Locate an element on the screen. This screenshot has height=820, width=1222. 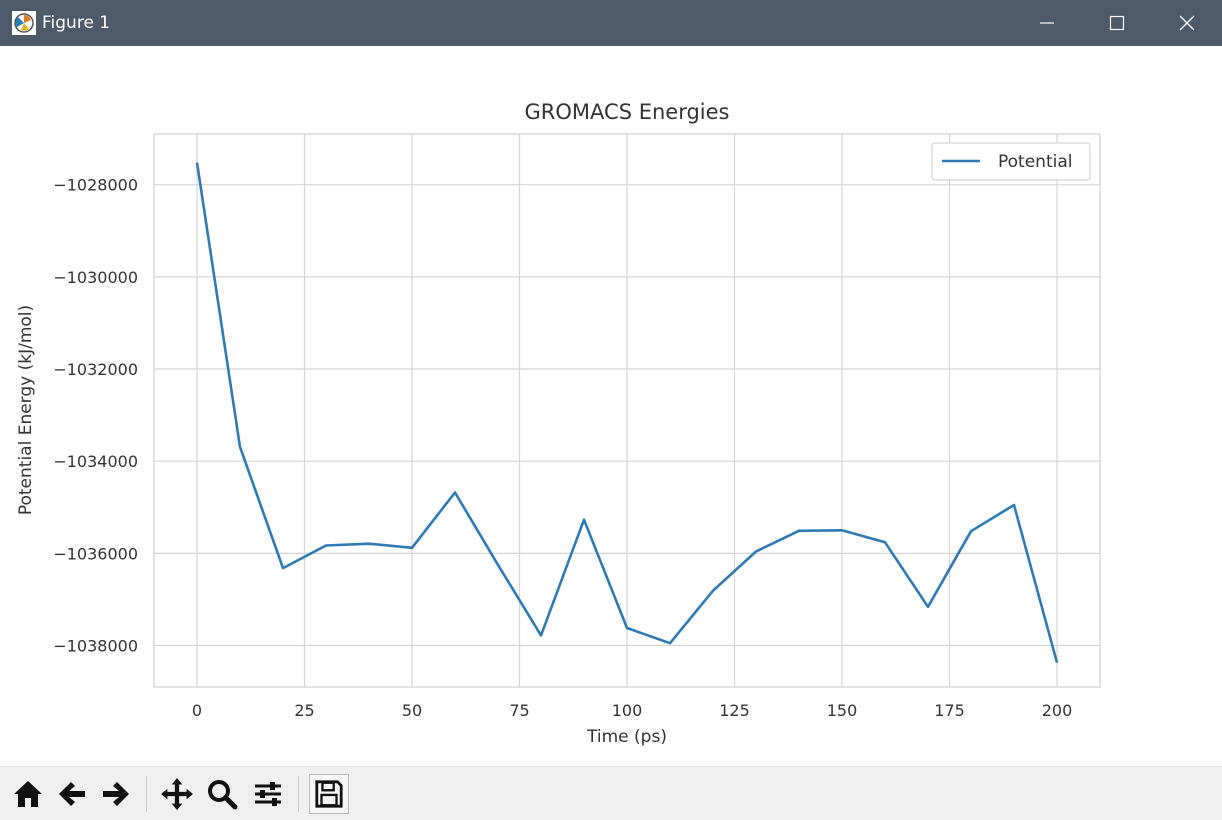
x-tick-label: 0 is located at coordinates (197, 710).